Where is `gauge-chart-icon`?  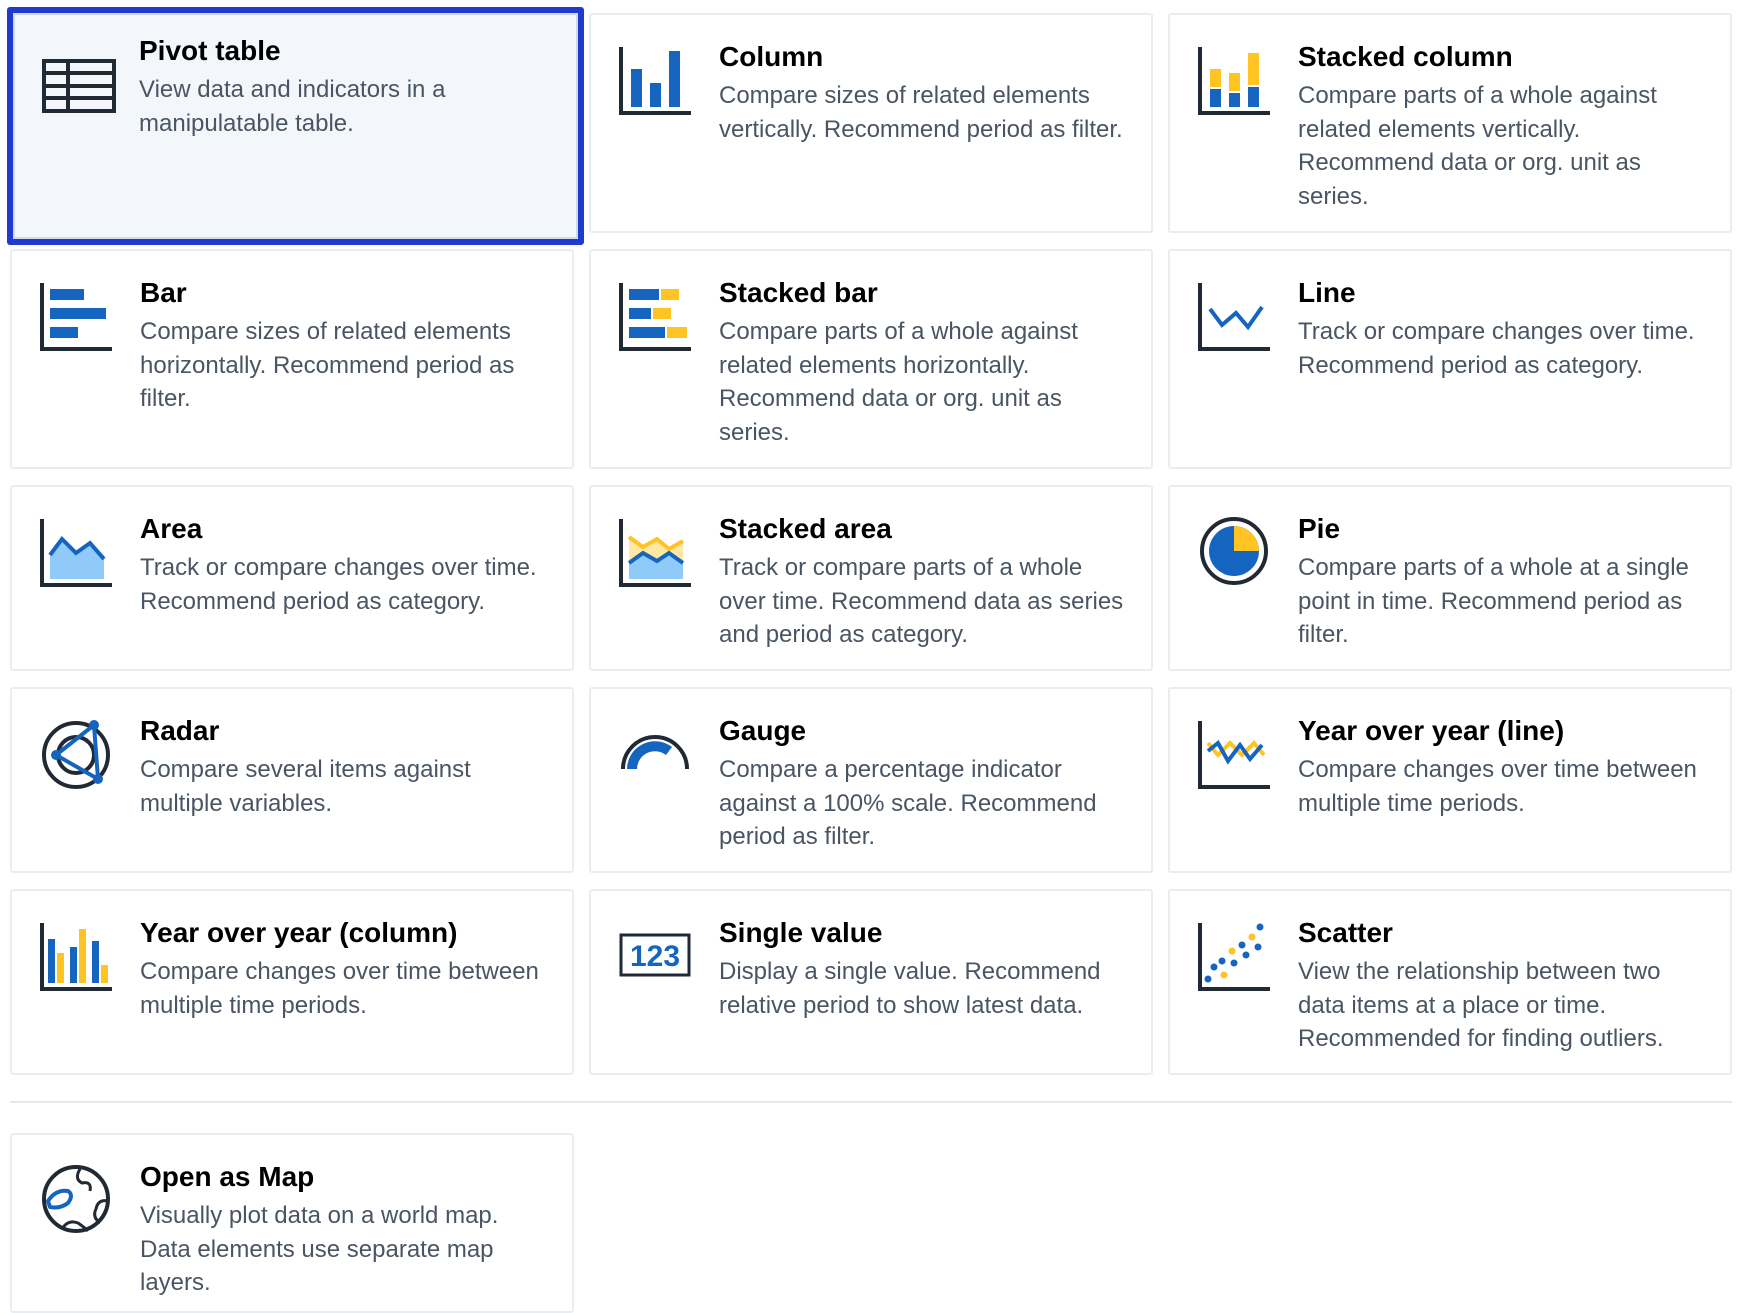
gauge-chart-icon is located at coordinates (655, 752).